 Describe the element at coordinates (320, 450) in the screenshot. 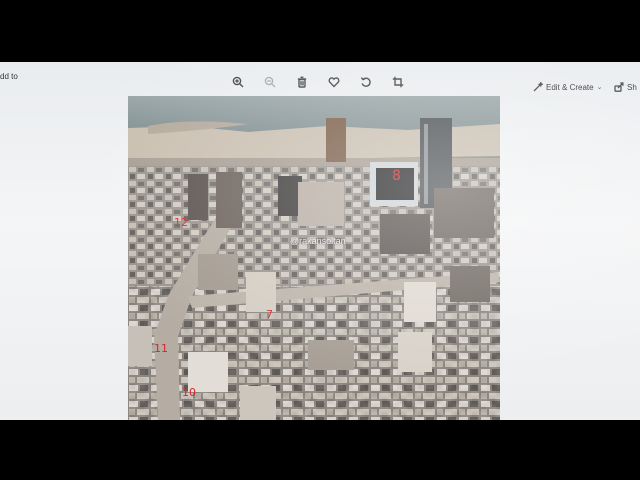

I see `video-letterbox-bottom` at that location.